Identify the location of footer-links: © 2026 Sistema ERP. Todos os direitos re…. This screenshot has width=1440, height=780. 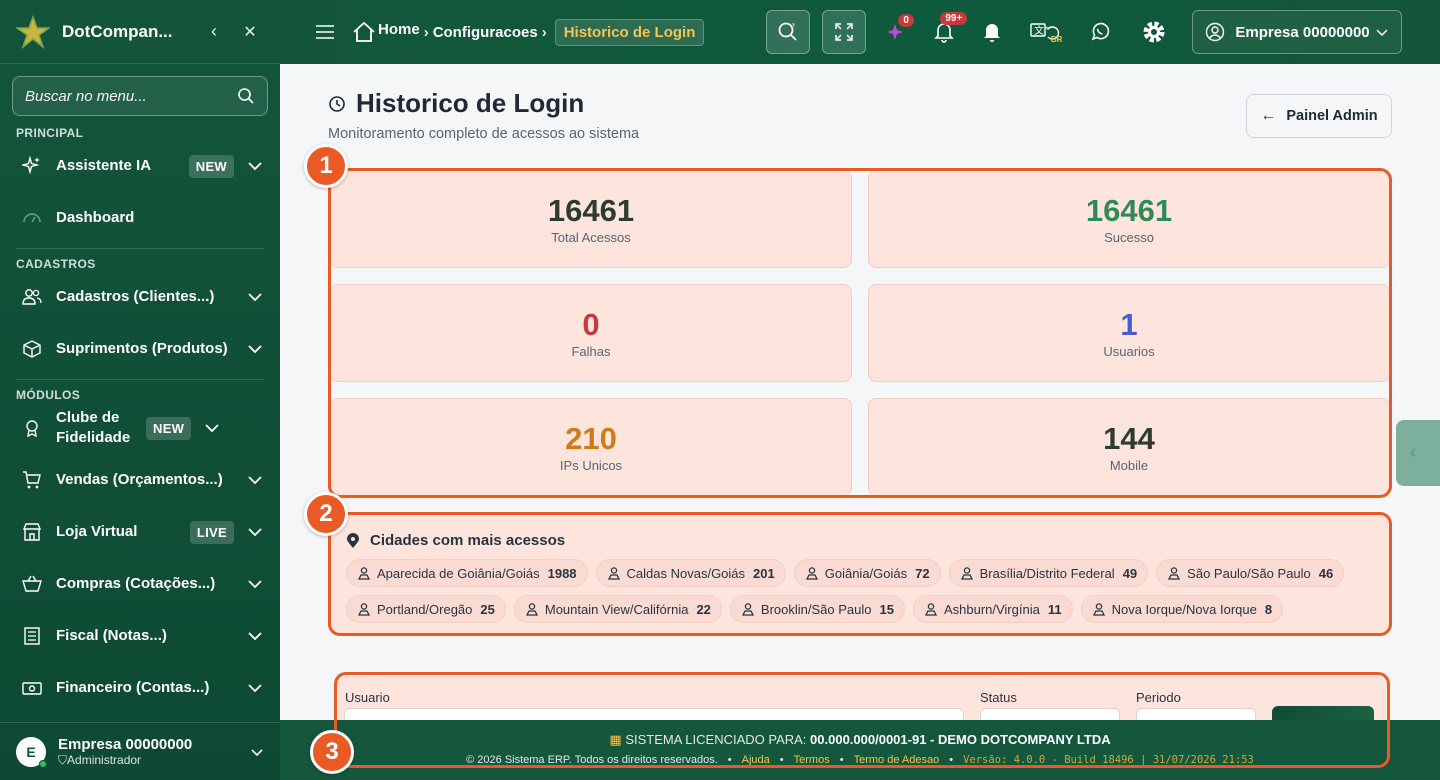
(860, 760).